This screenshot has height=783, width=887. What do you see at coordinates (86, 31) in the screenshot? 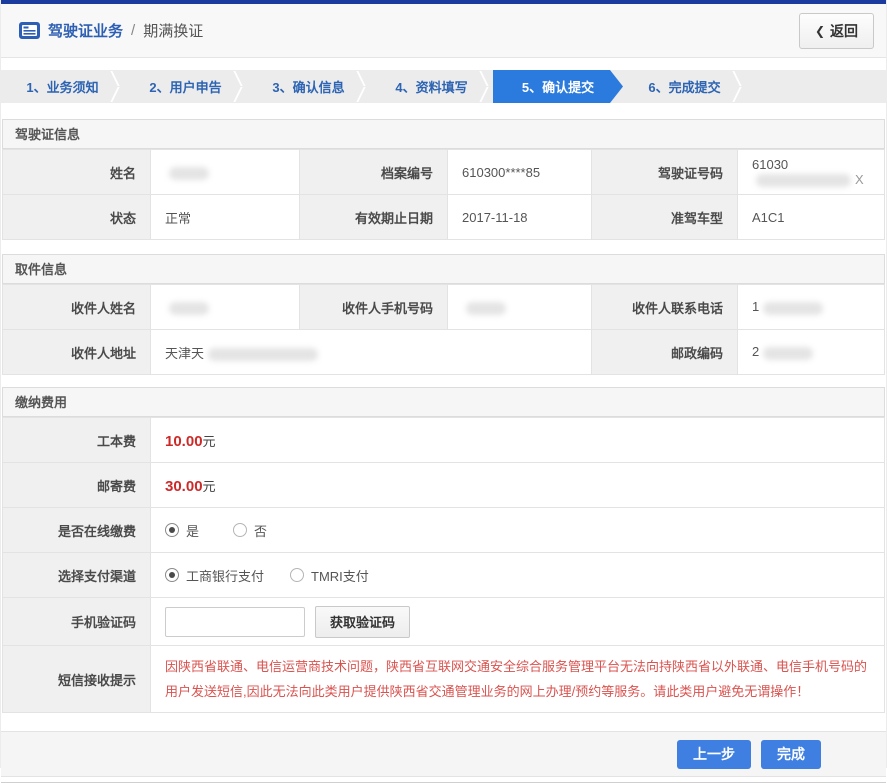
I see `page-title-primary: 驾驶证业务` at bounding box center [86, 31].